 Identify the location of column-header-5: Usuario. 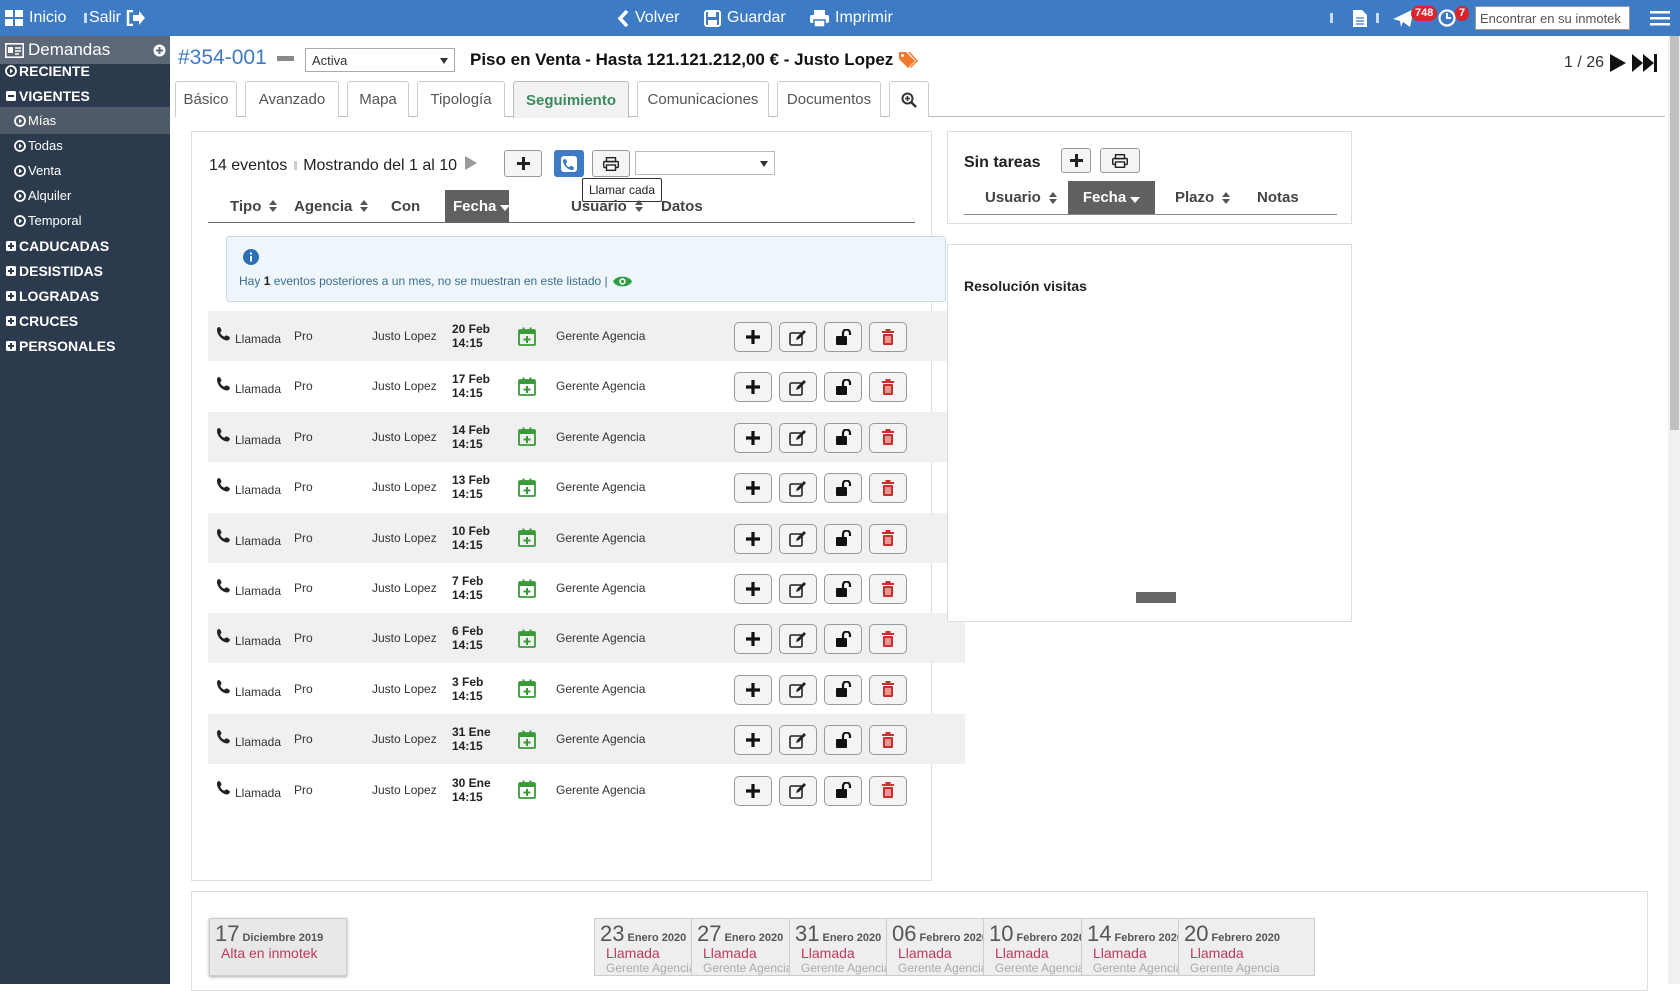
(607, 206).